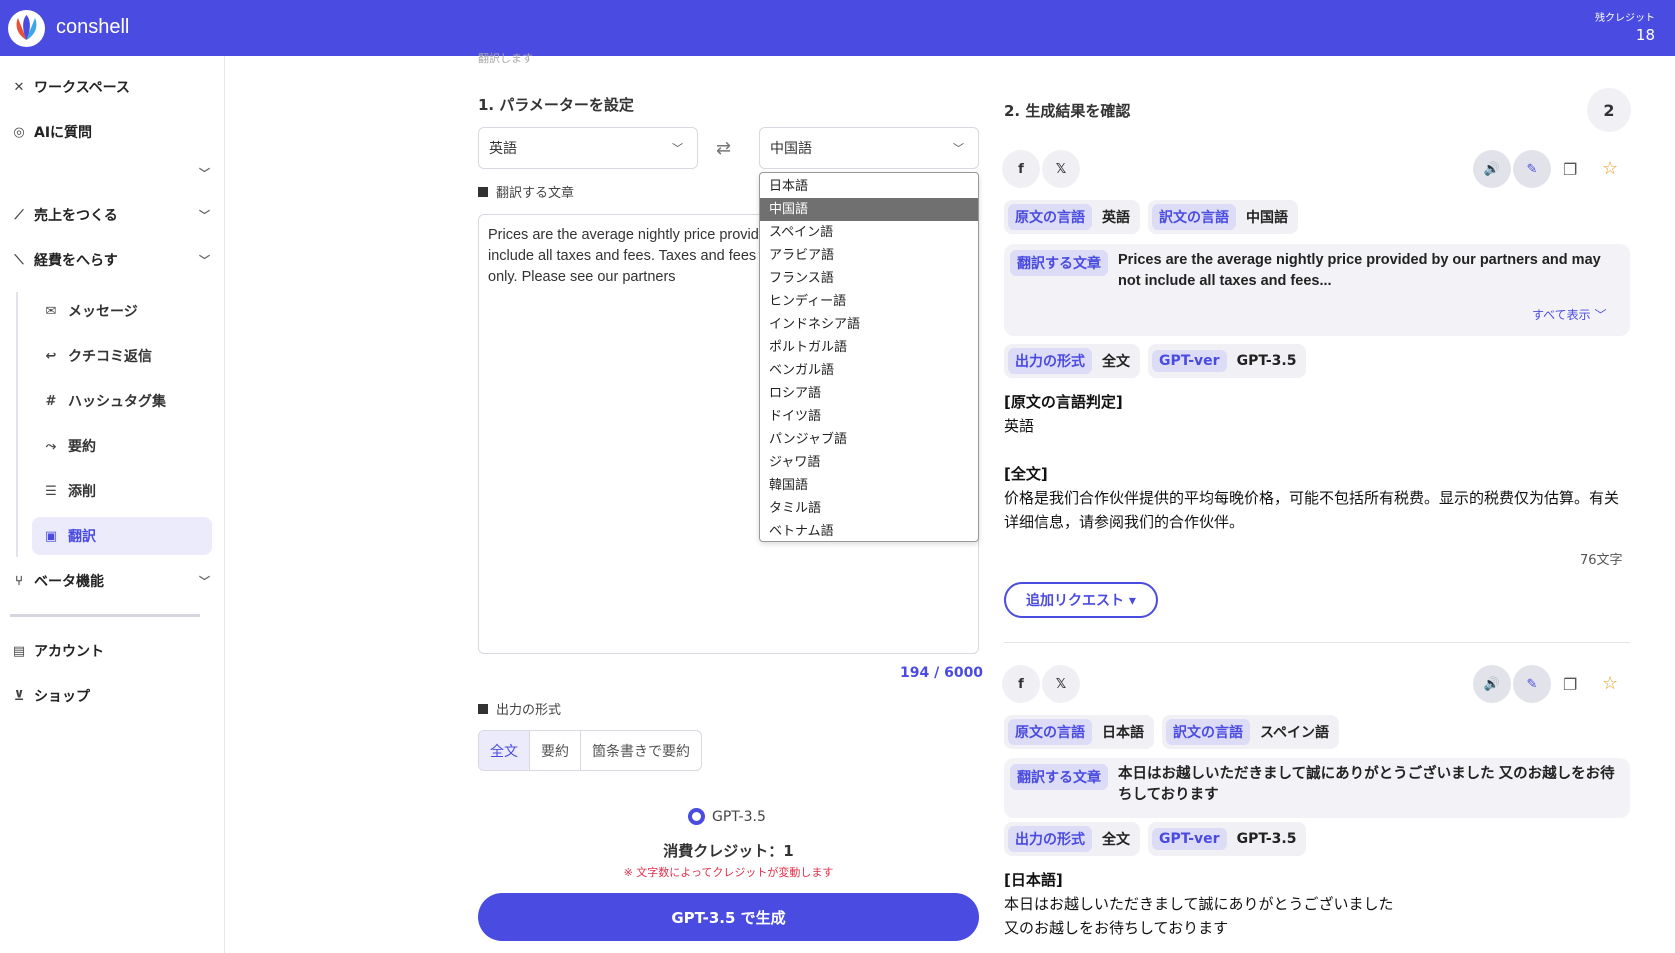 The height and width of the screenshot is (953, 1675). Describe the element at coordinates (110, 696) in the screenshot. I see `sidebar-item-shop: ⊻ ショップ` at that location.